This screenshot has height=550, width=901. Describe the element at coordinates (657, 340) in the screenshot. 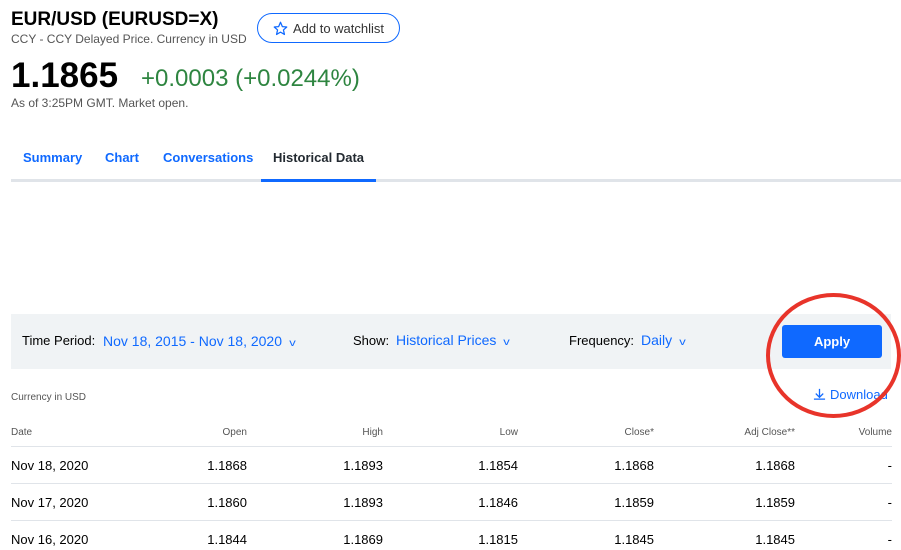

I see `frequency-value: Daily` at that location.